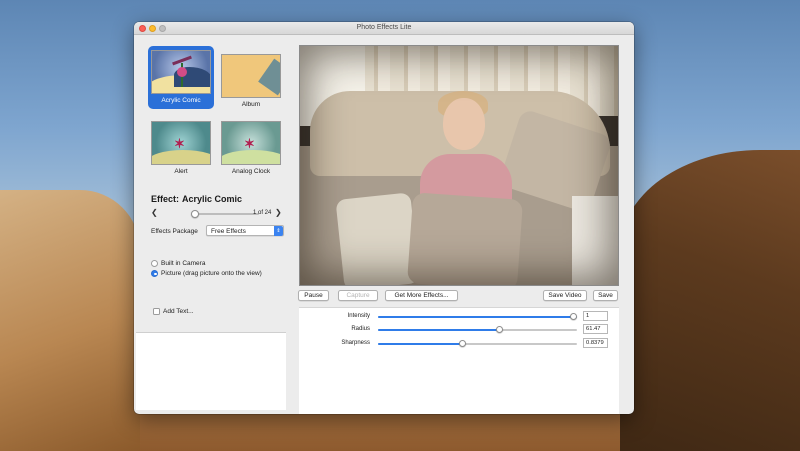  I want to click on effect-title: Effect: Acrylic Comic, so click(196, 199).